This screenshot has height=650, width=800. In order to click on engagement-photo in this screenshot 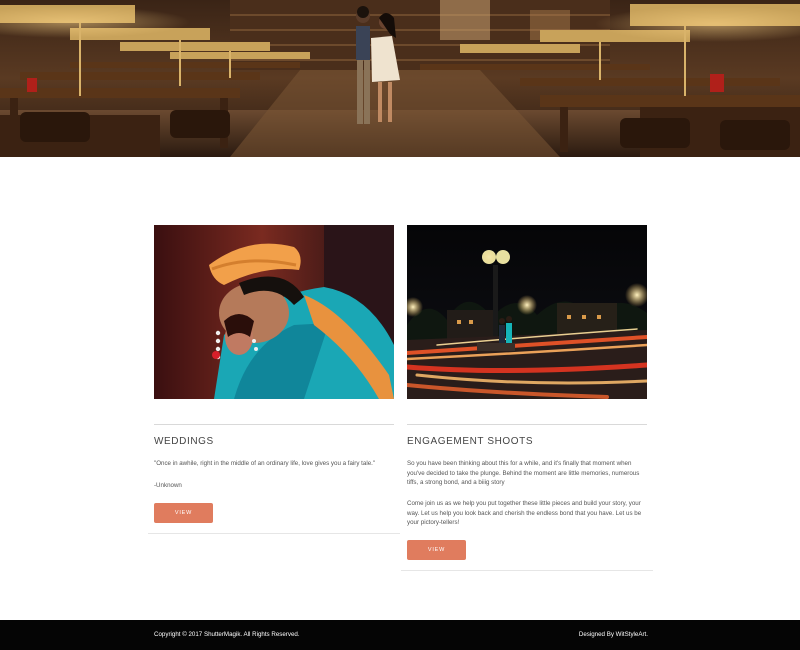, I will do `click(527, 312)`.